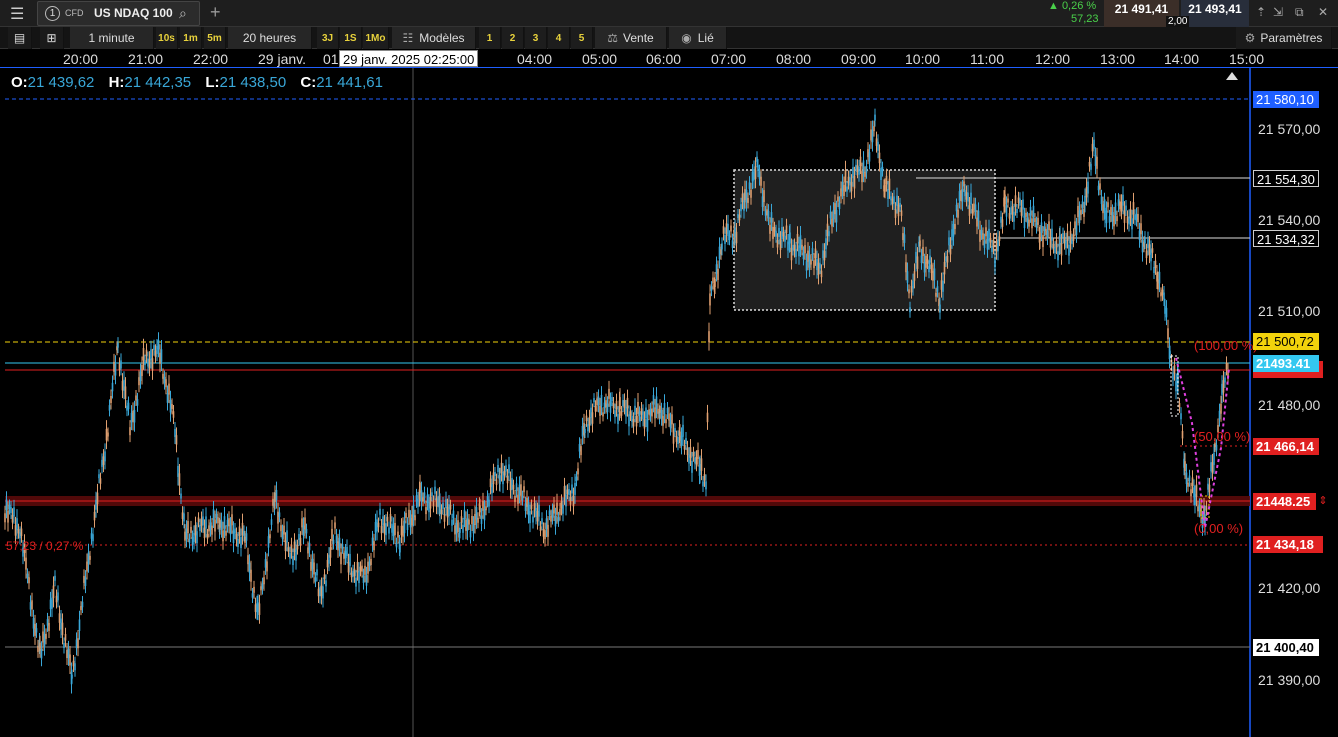 The height and width of the screenshot is (737, 1338). What do you see at coordinates (112, 38) in the screenshot?
I see `interval-select: 1 minute` at bounding box center [112, 38].